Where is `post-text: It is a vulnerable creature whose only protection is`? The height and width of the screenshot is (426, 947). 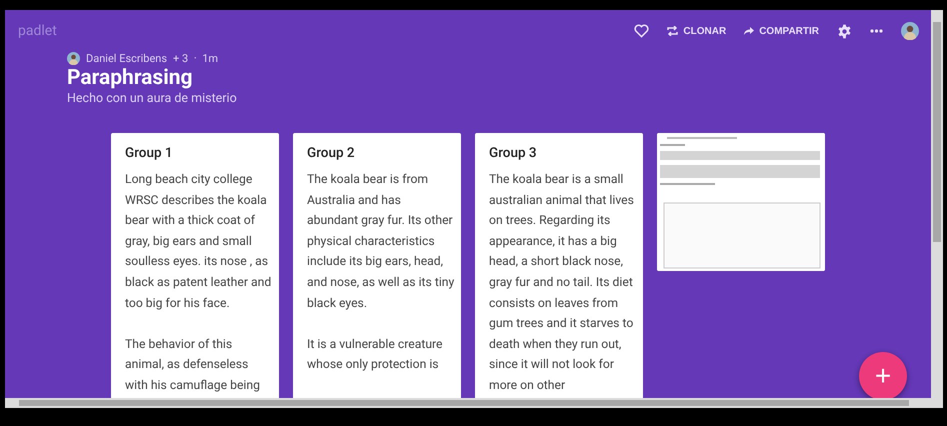 post-text: It is a vulnerable creature whose only protection is is located at coordinates (375, 355).